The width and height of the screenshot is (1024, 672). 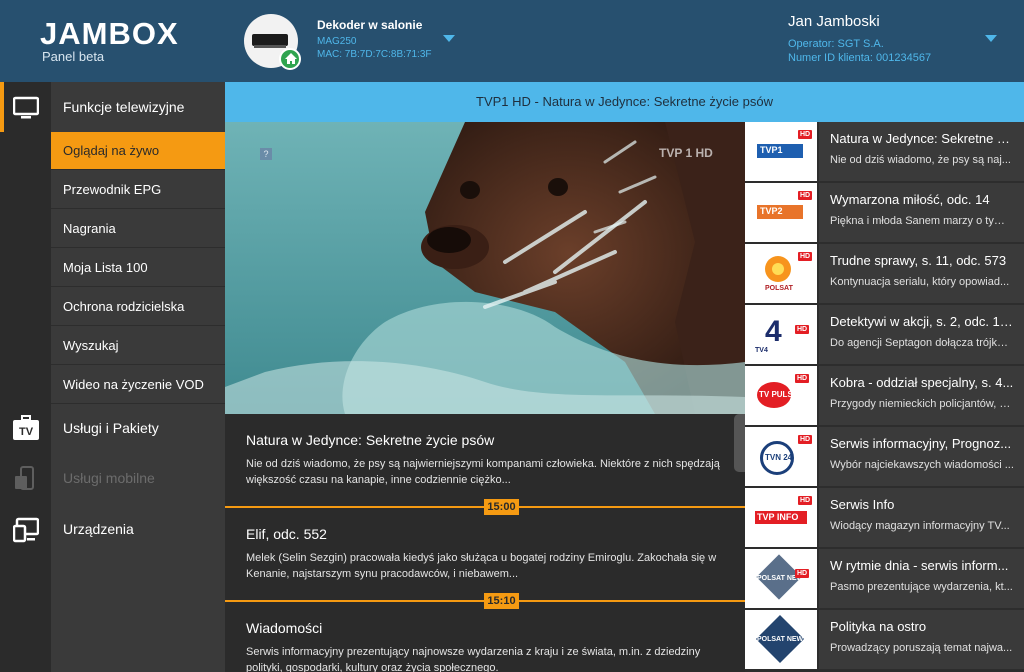 I want to click on channel-program-title: Wymarzona miłość, odc. 14, so click(x=910, y=199).